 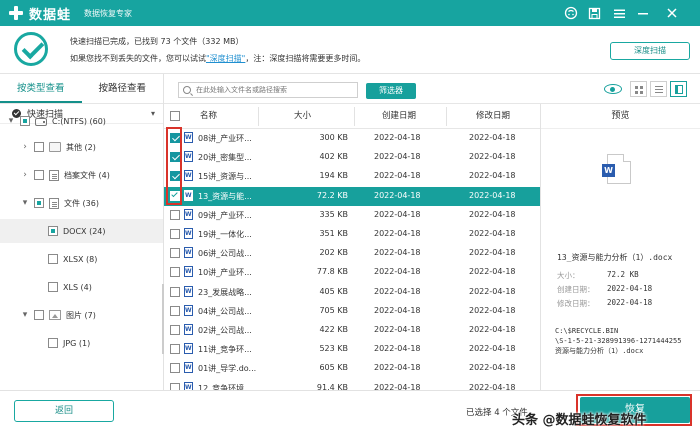 I want to click on close-icon, so click(x=672, y=13).